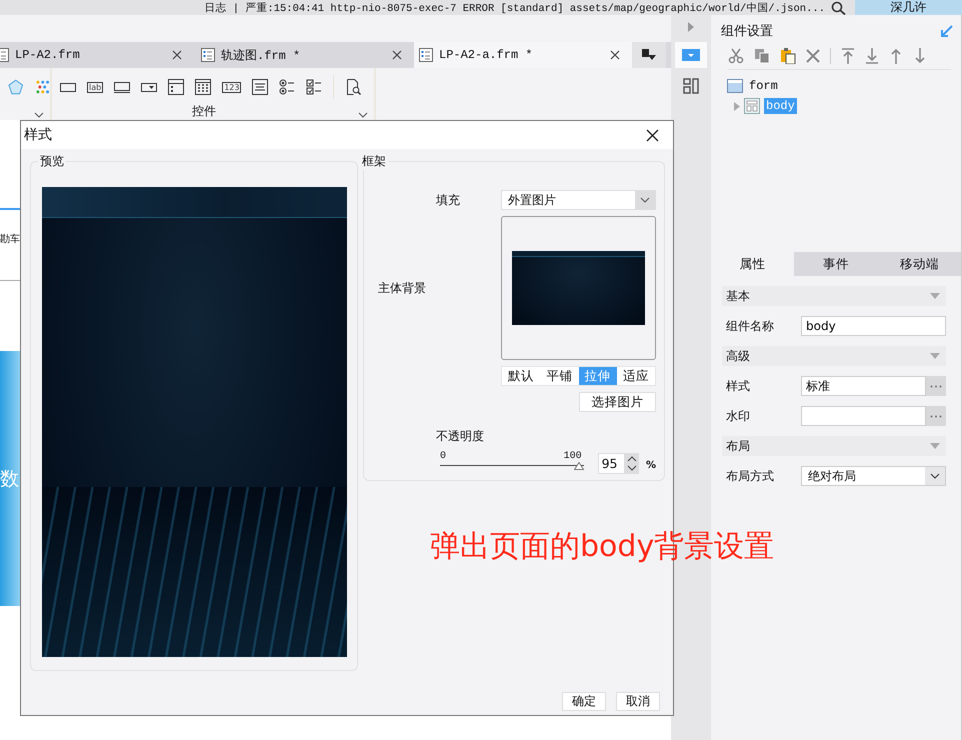  I want to click on search-icon, so click(839, 7).